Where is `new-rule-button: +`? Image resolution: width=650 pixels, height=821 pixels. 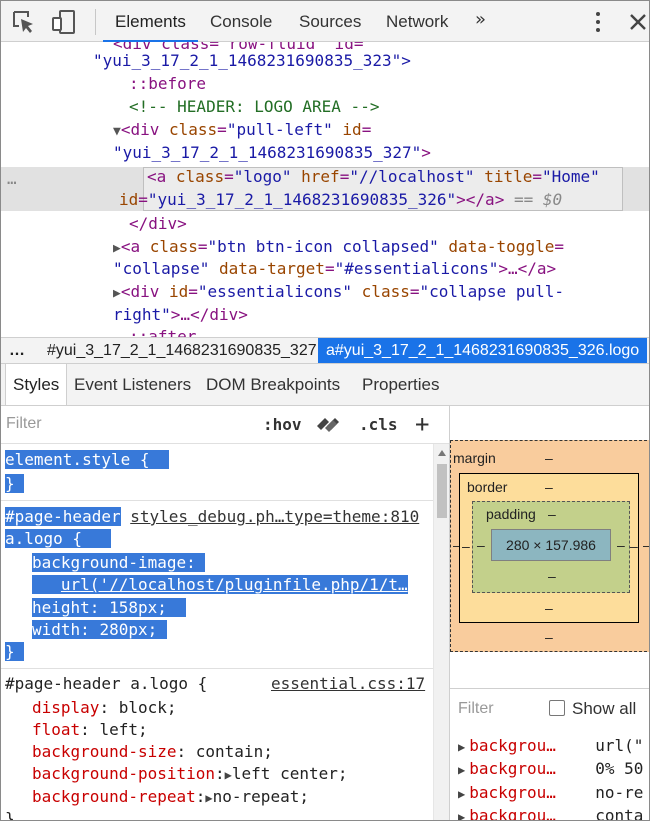 new-rule-button: + is located at coordinates (422, 424).